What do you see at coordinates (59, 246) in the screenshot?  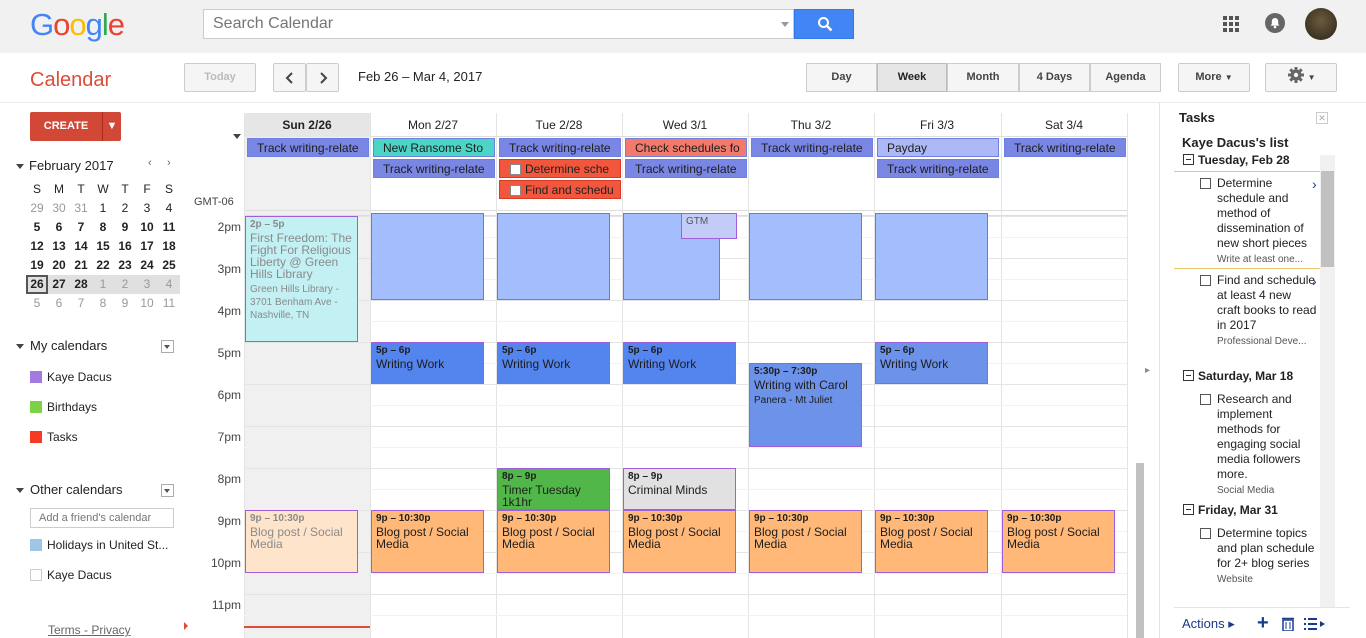 I see `mini-day: 13` at bounding box center [59, 246].